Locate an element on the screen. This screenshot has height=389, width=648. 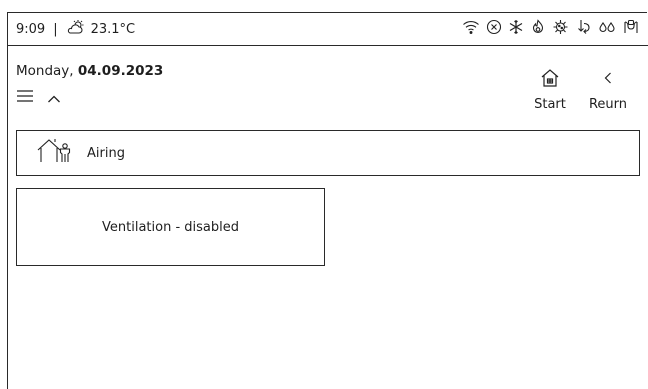
status-time: 9:09 is located at coordinates (31, 29).